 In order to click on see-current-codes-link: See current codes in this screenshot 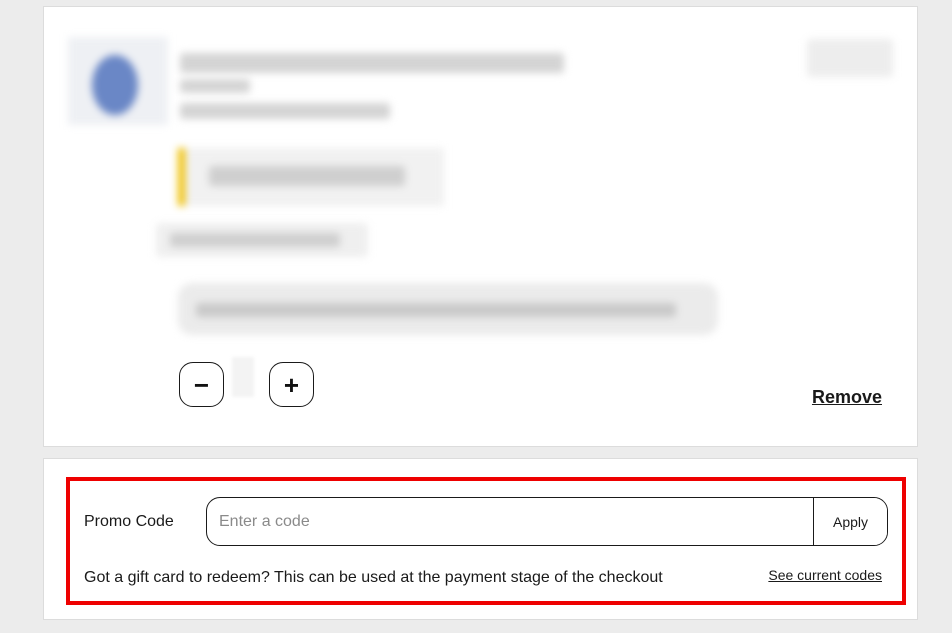, I will do `click(825, 575)`.